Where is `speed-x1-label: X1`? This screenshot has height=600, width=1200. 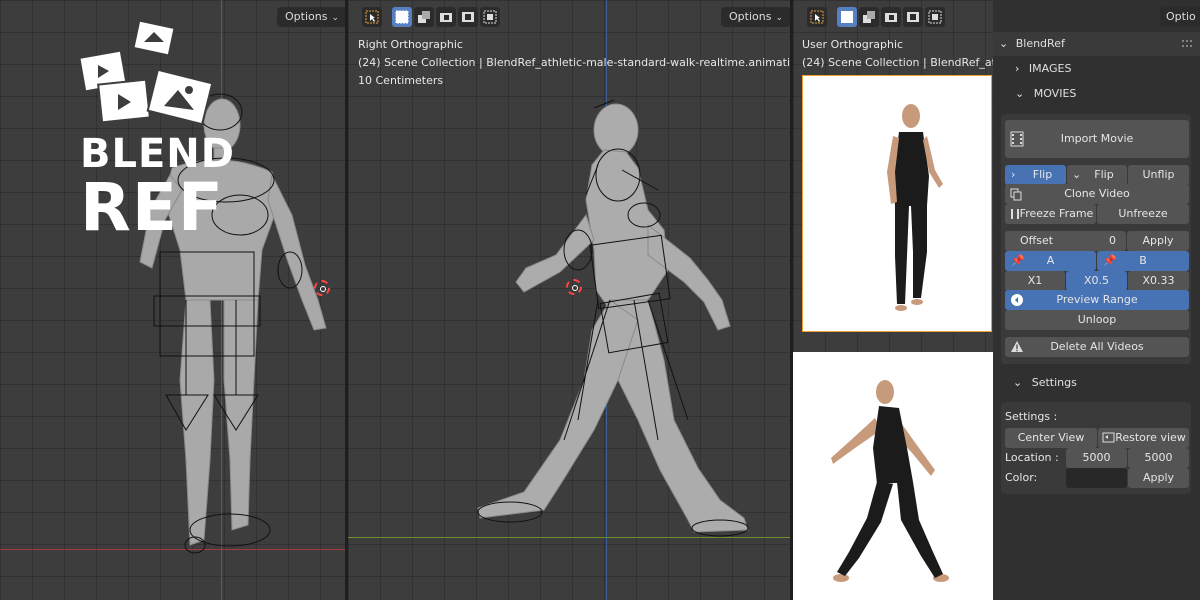 speed-x1-label: X1 is located at coordinates (1035, 280).